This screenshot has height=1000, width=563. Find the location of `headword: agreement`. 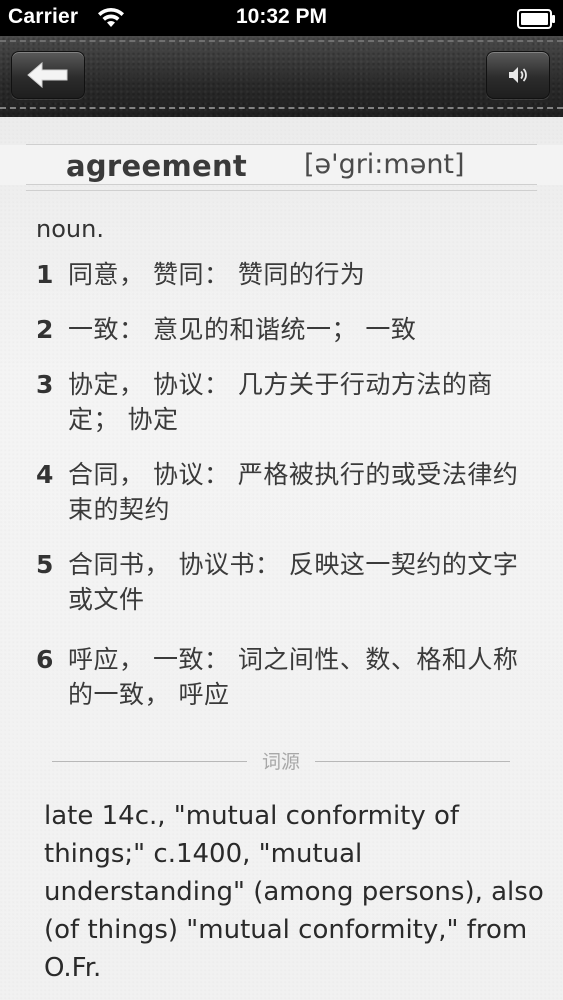

headword: agreement is located at coordinates (157, 166).